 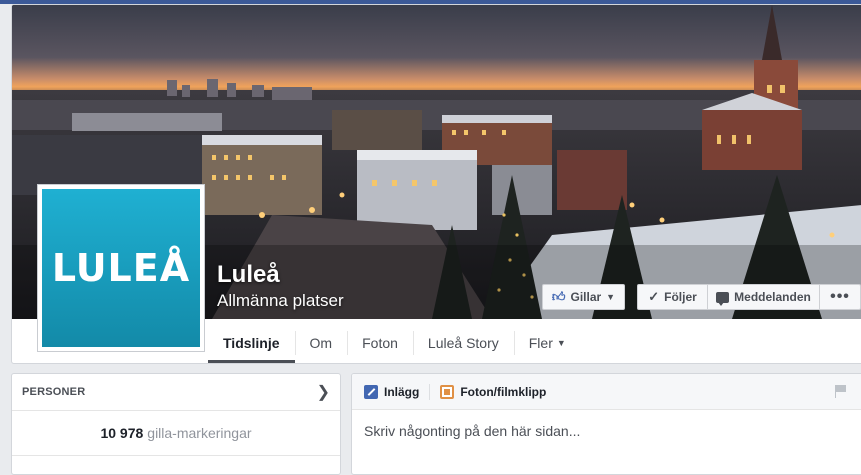 I want to click on more-options-button: •••, so click(x=840, y=297).